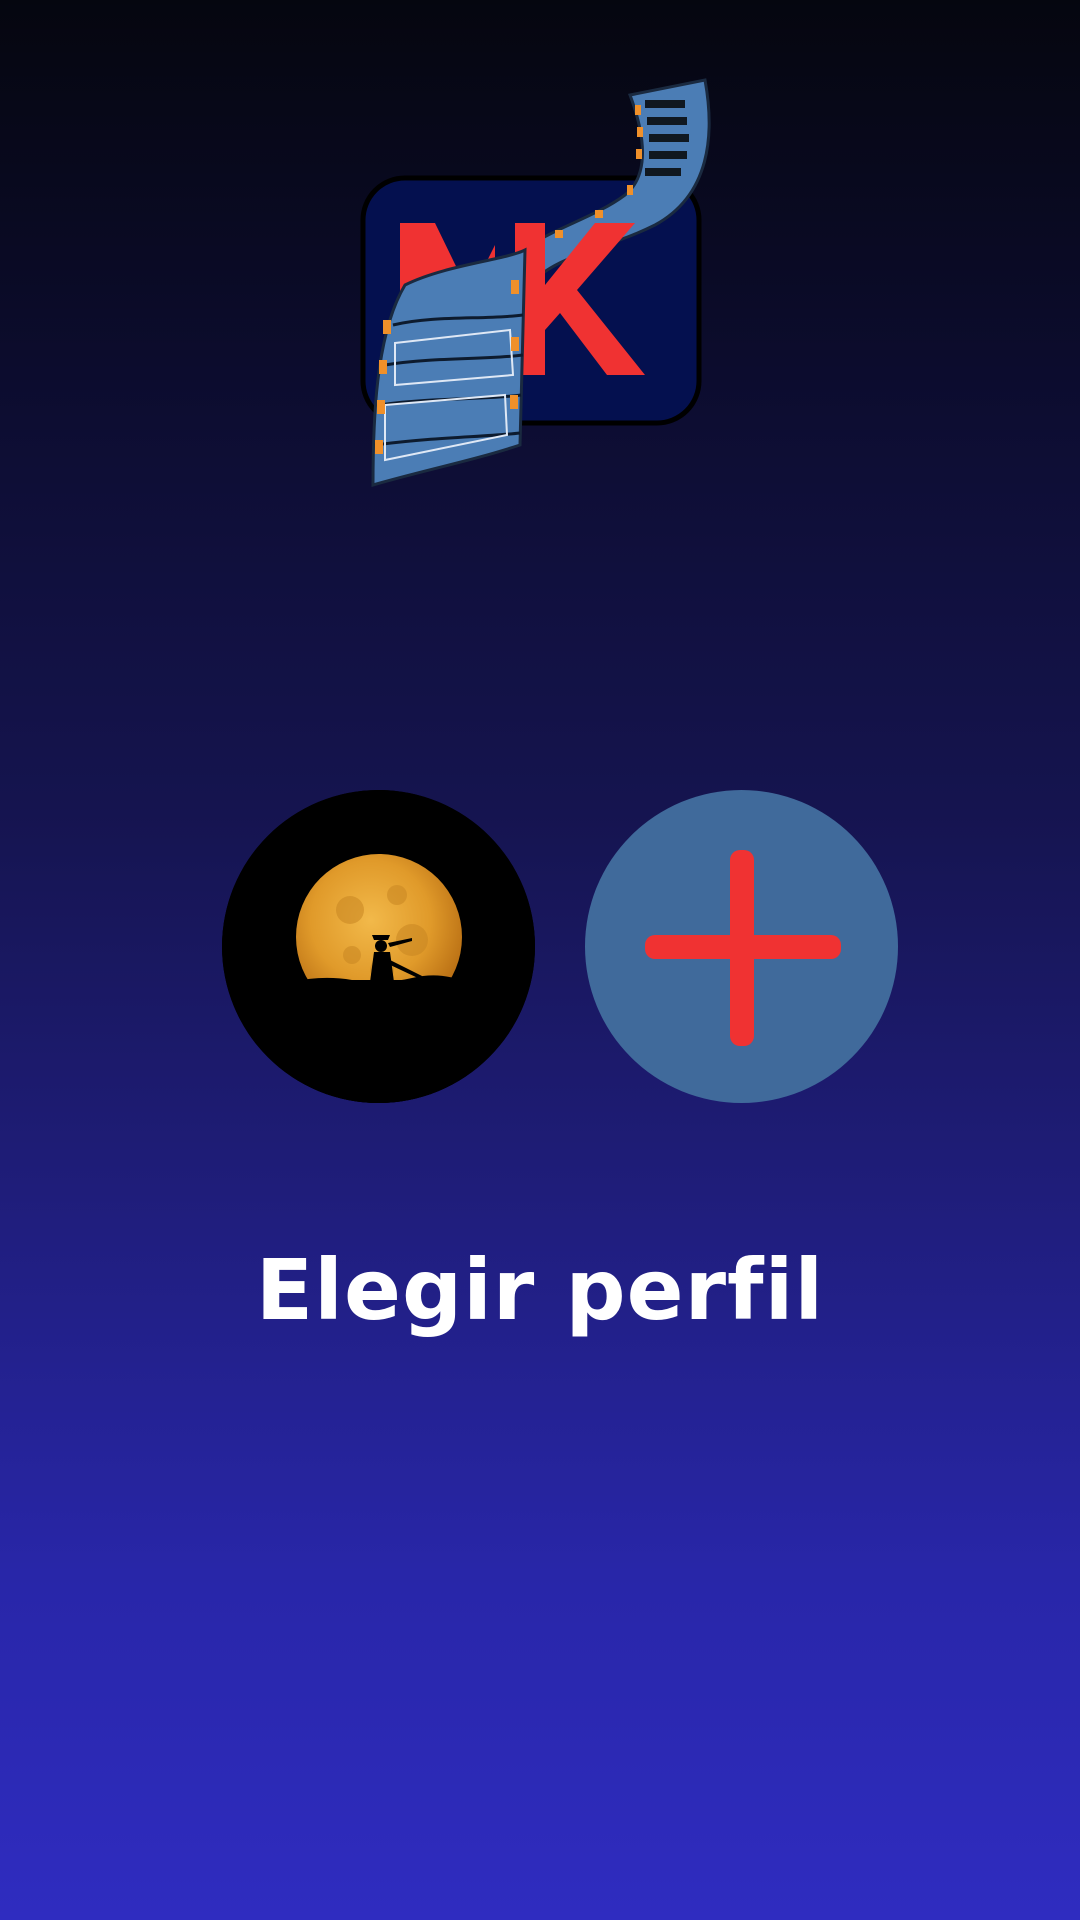  I want to click on samurai-moon-avatar-image, so click(378, 946).